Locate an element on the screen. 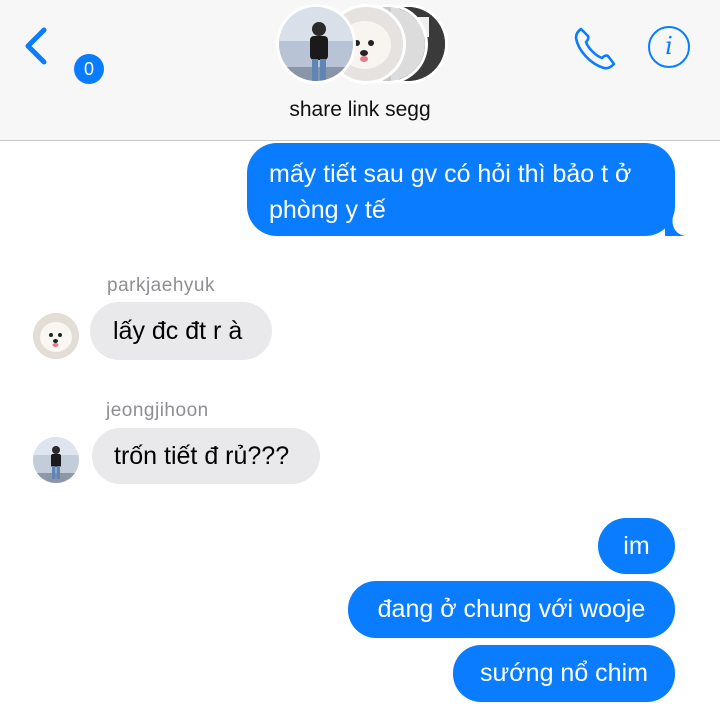 The height and width of the screenshot is (708, 720). message-text: đang ở chung với wooje is located at coordinates (511, 609).